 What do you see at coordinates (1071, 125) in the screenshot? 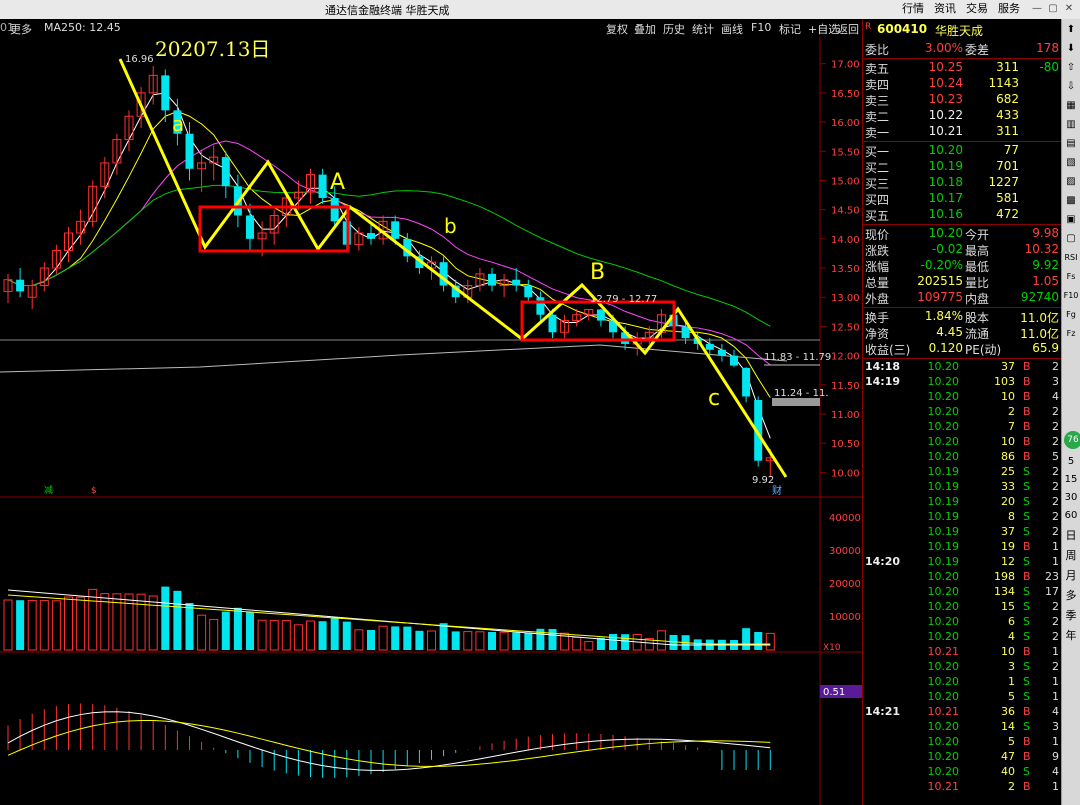
I see `sidebar-tool-icon: ▥` at bounding box center [1071, 125].